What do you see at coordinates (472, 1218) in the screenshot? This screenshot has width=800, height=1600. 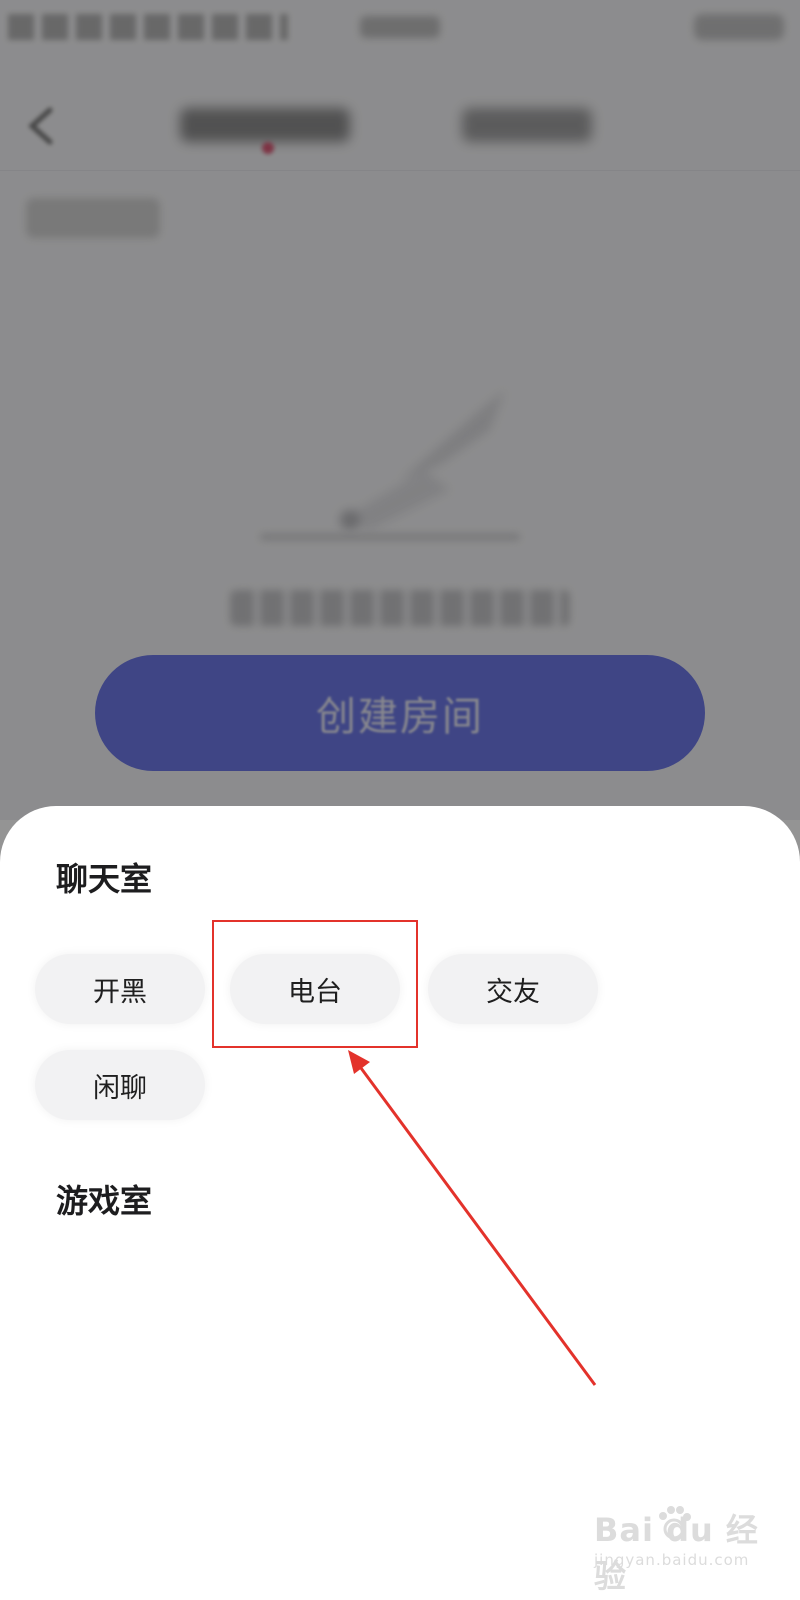 I see `annotation-arrow-icon` at bounding box center [472, 1218].